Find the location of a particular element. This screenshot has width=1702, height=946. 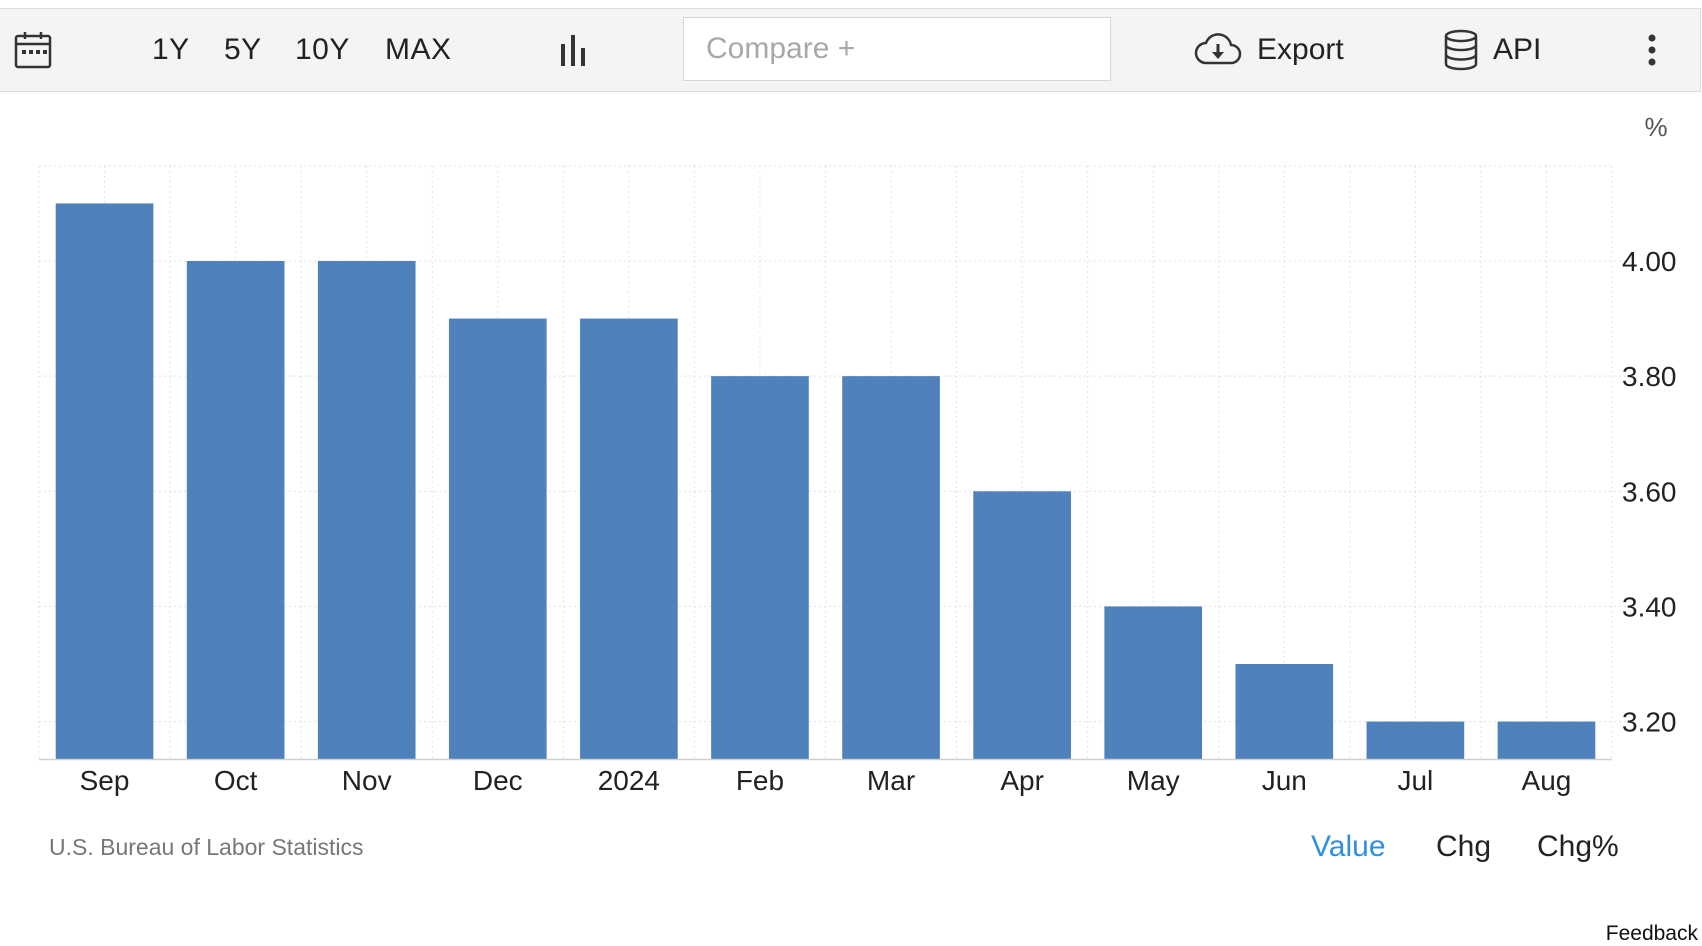

y-tick-label: 3.80 is located at coordinates (1649, 376).